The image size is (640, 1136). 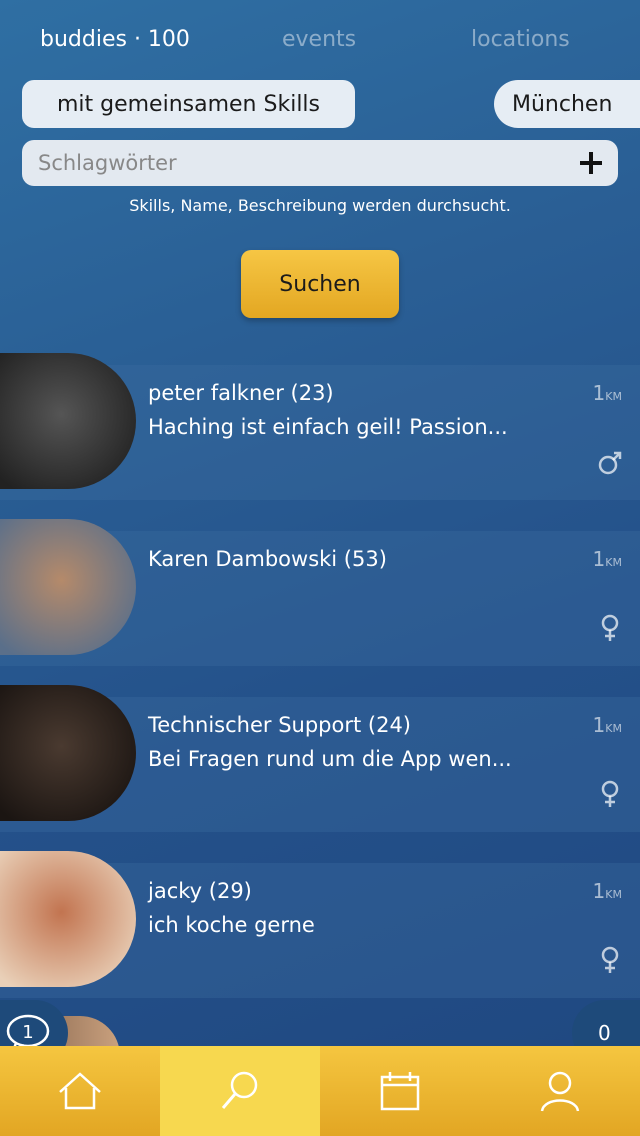 I want to click on skills-filter-button: mit gemeinsamen Skills, so click(x=188, y=104).